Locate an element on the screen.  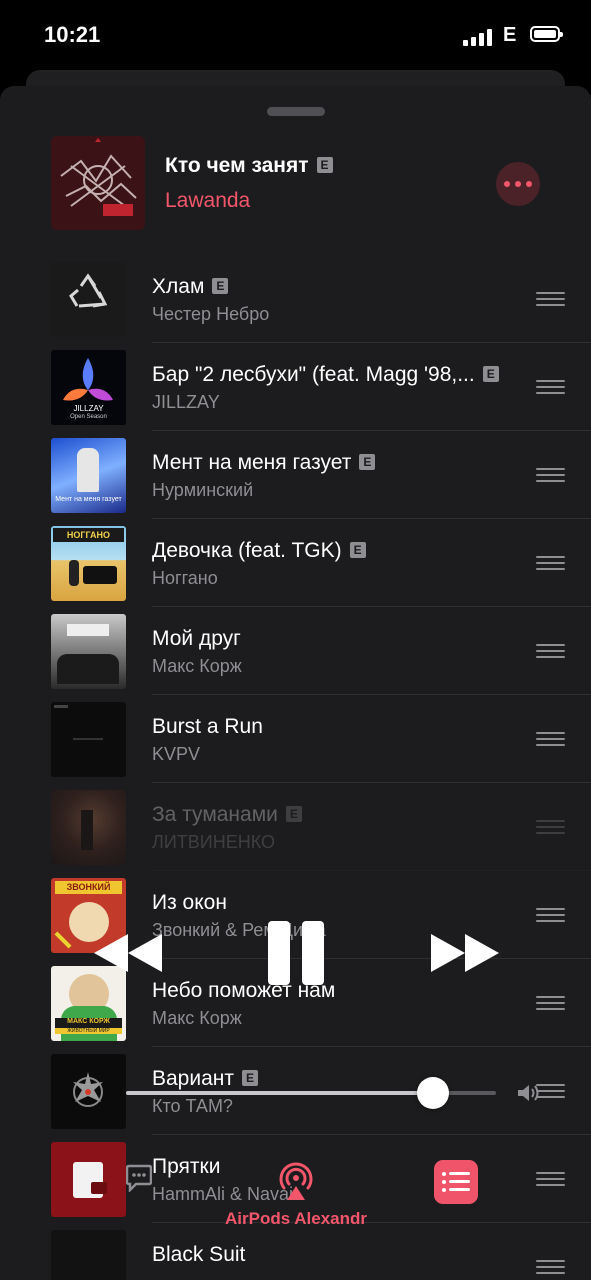
track-title-text: Мой друг is located at coordinates (196, 638).